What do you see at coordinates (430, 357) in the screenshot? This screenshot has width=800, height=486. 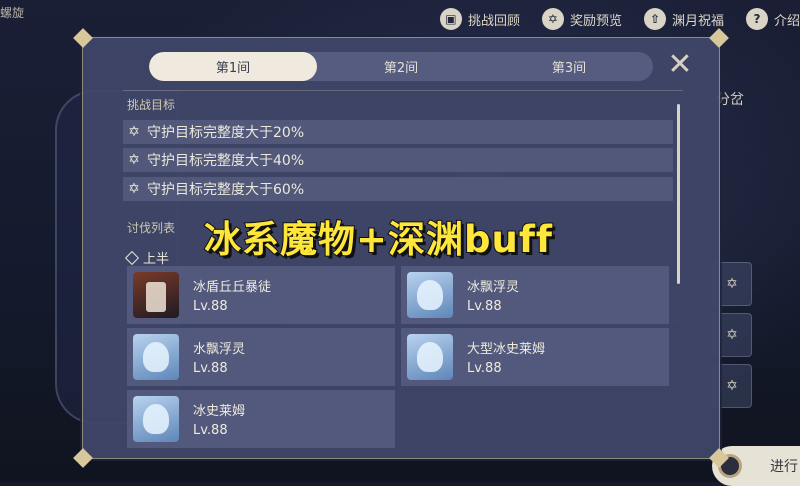 I see `large-cryo-slime-icon` at bounding box center [430, 357].